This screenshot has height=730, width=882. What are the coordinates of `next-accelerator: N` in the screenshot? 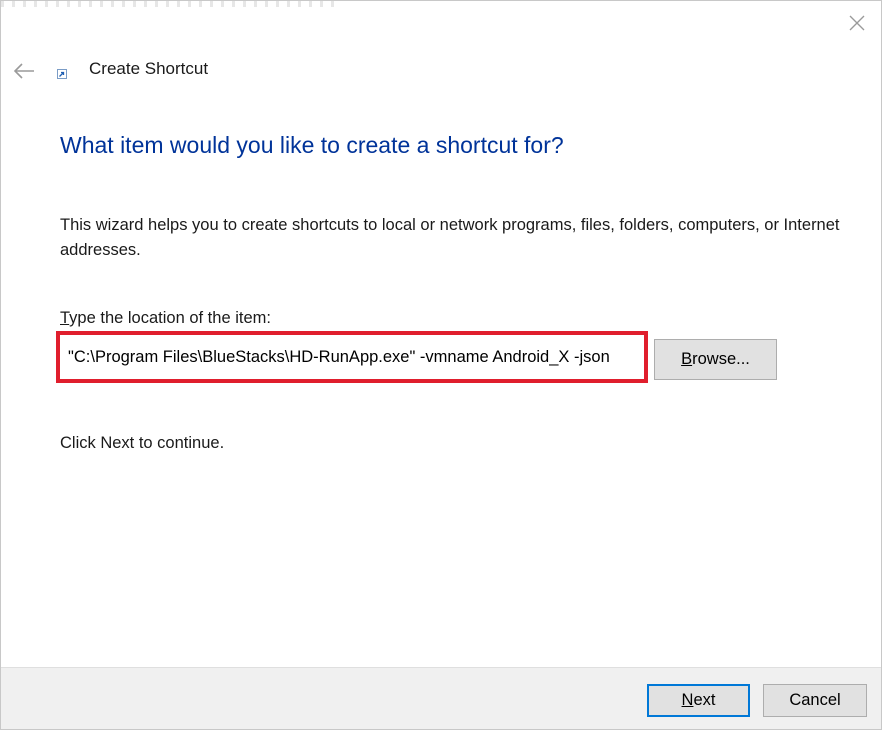 It's located at (687, 700).